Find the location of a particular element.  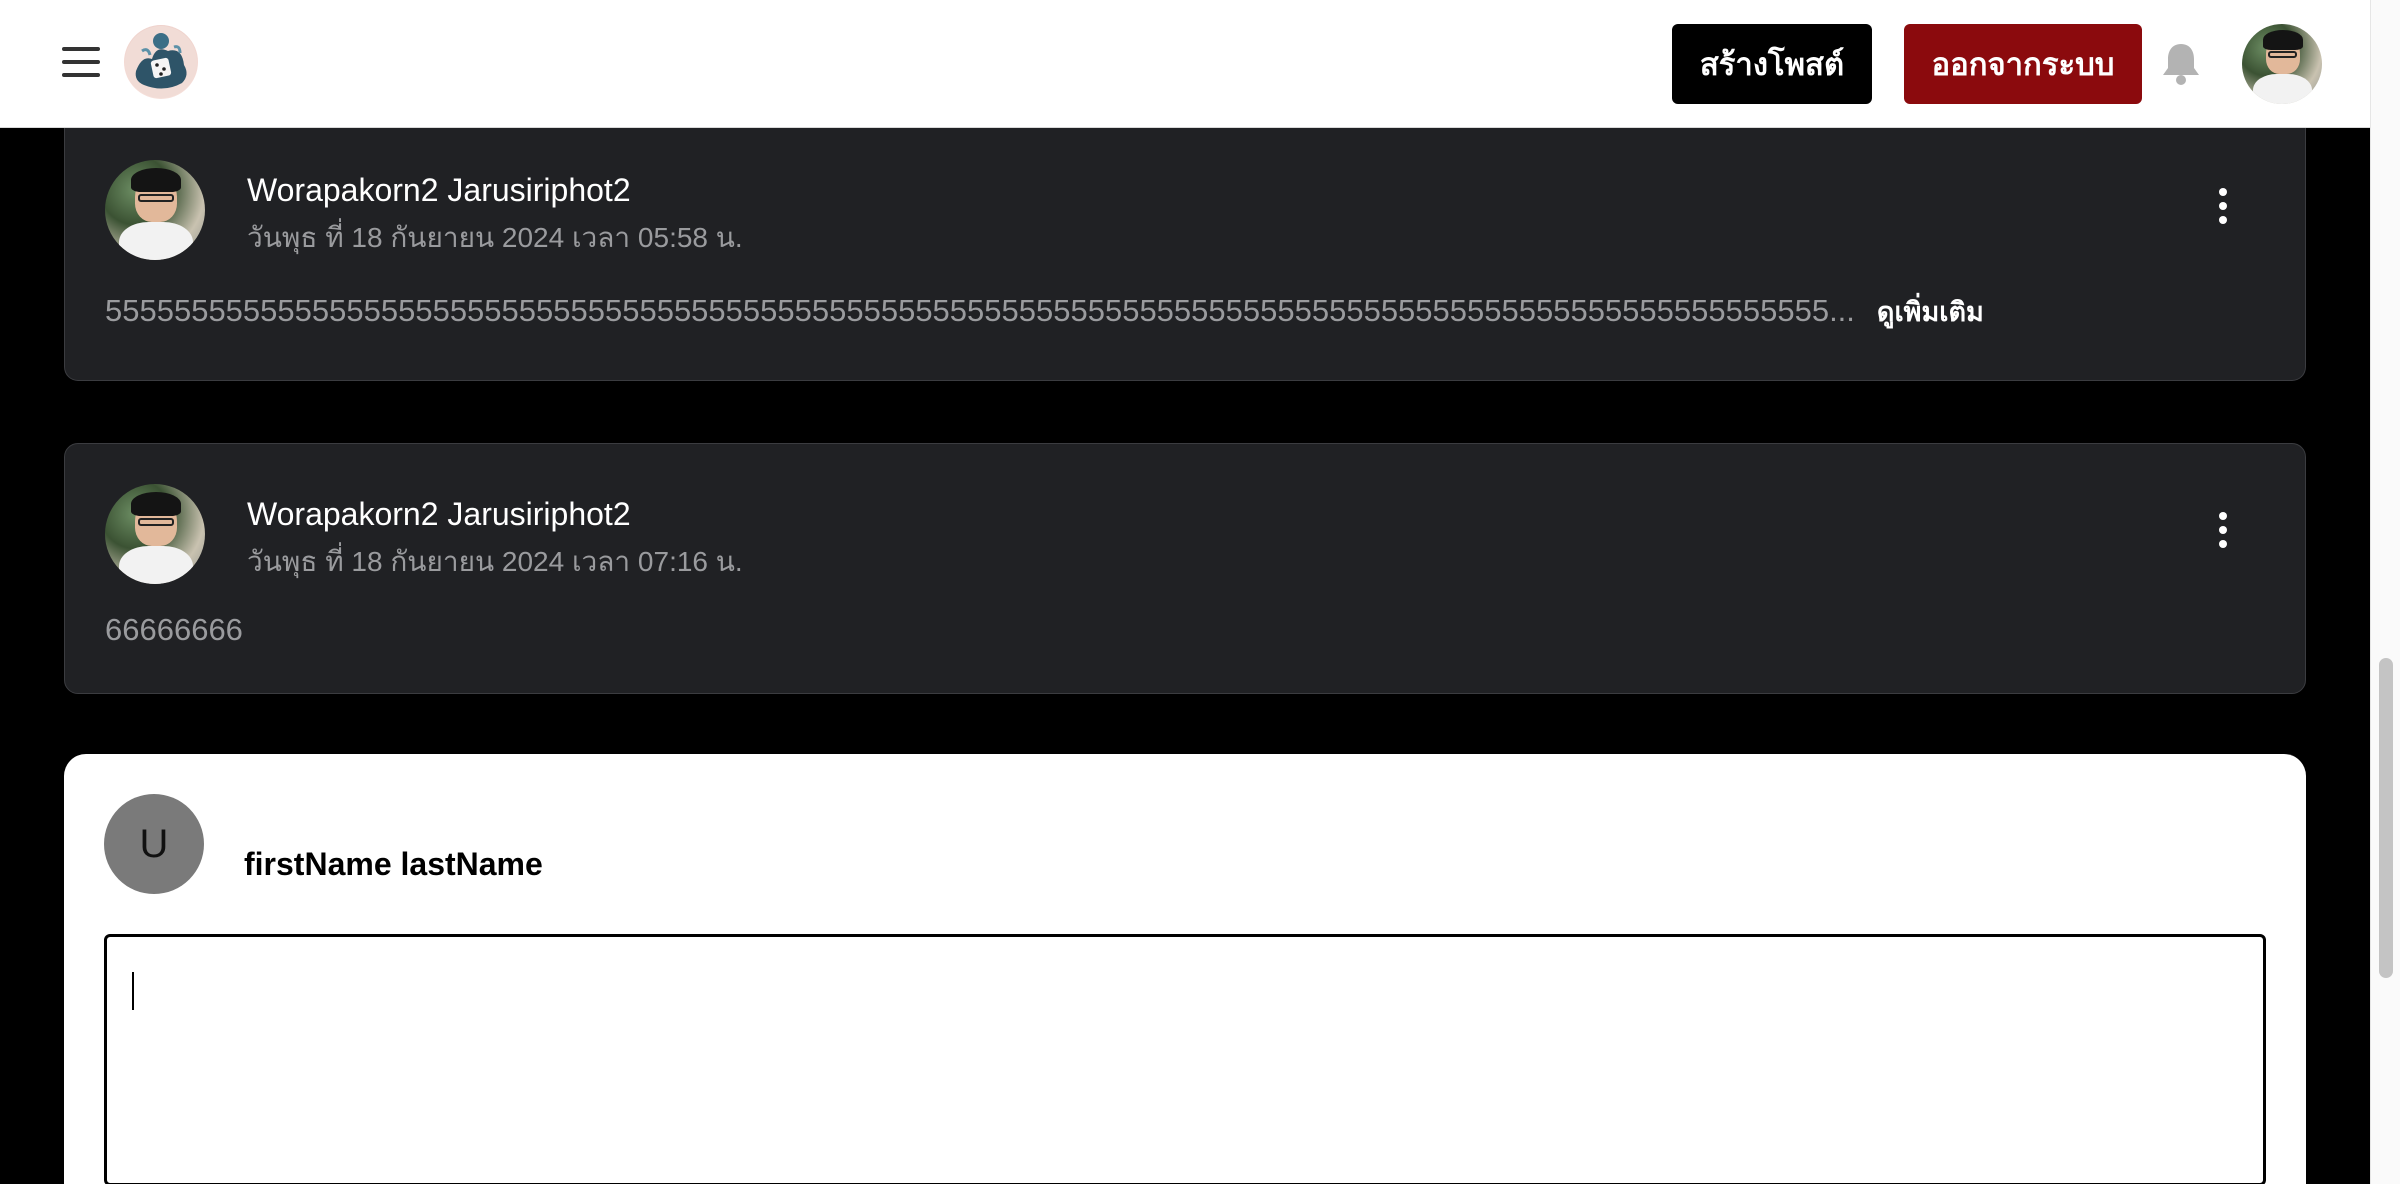

post-body: 66666666 is located at coordinates (174, 630).